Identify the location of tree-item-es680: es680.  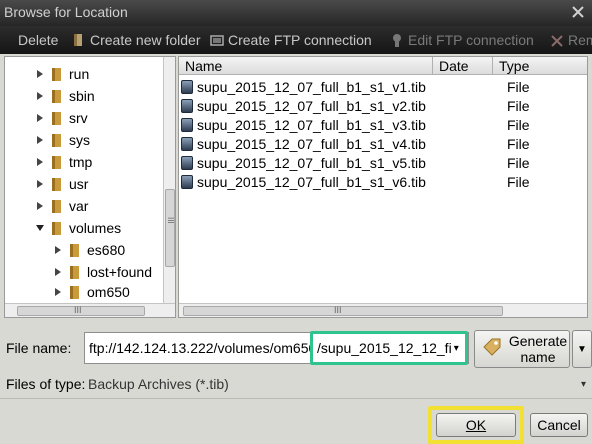
(89, 250).